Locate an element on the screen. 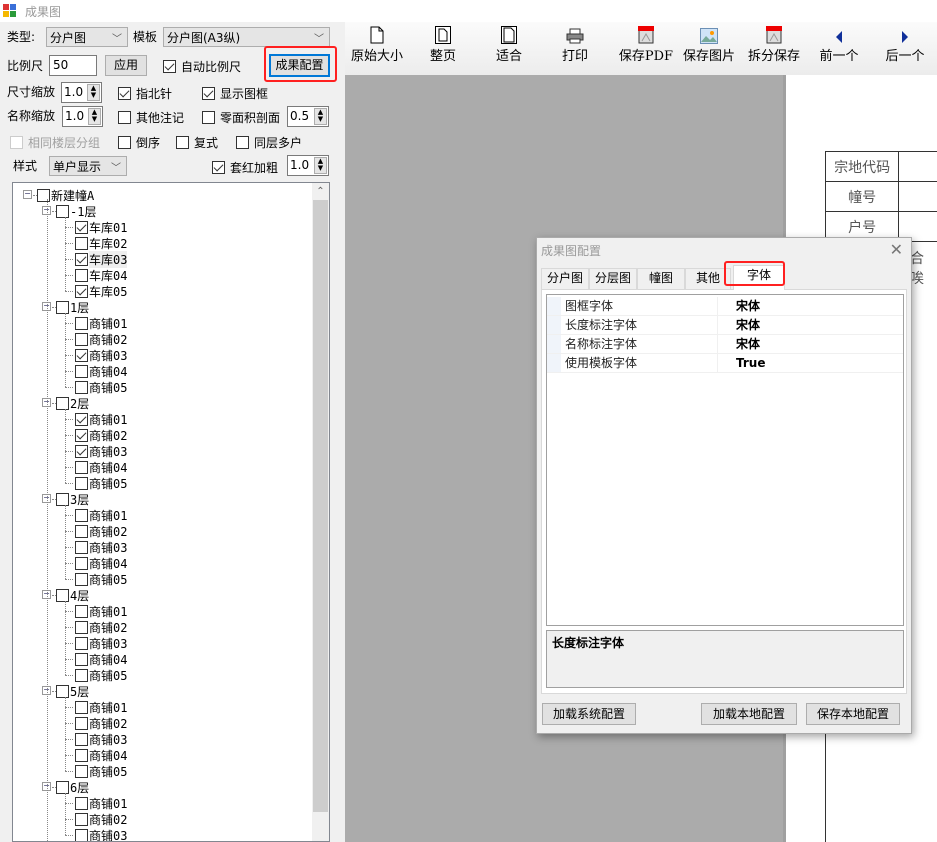  dialog-tab: 分层图 is located at coordinates (613, 278).